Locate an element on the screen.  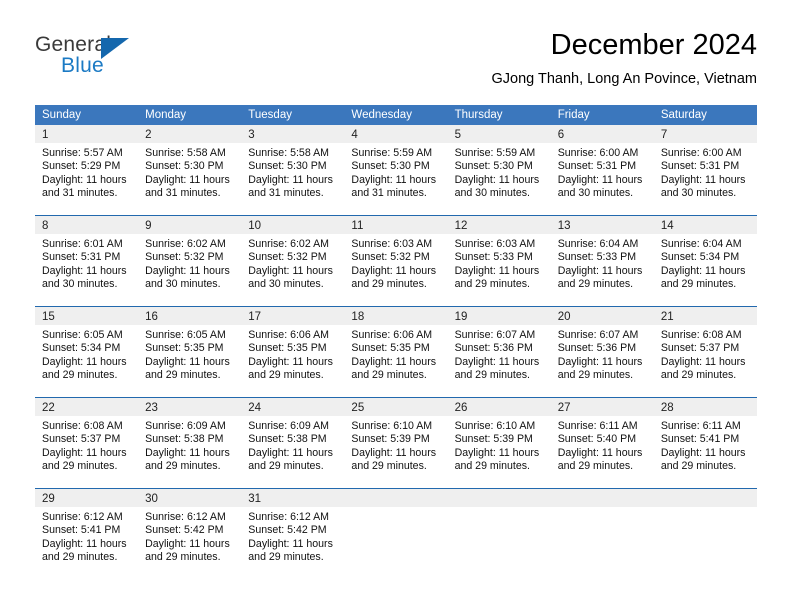
sunset-text: Sunset: 5:34 PM is located at coordinates (700, 257).